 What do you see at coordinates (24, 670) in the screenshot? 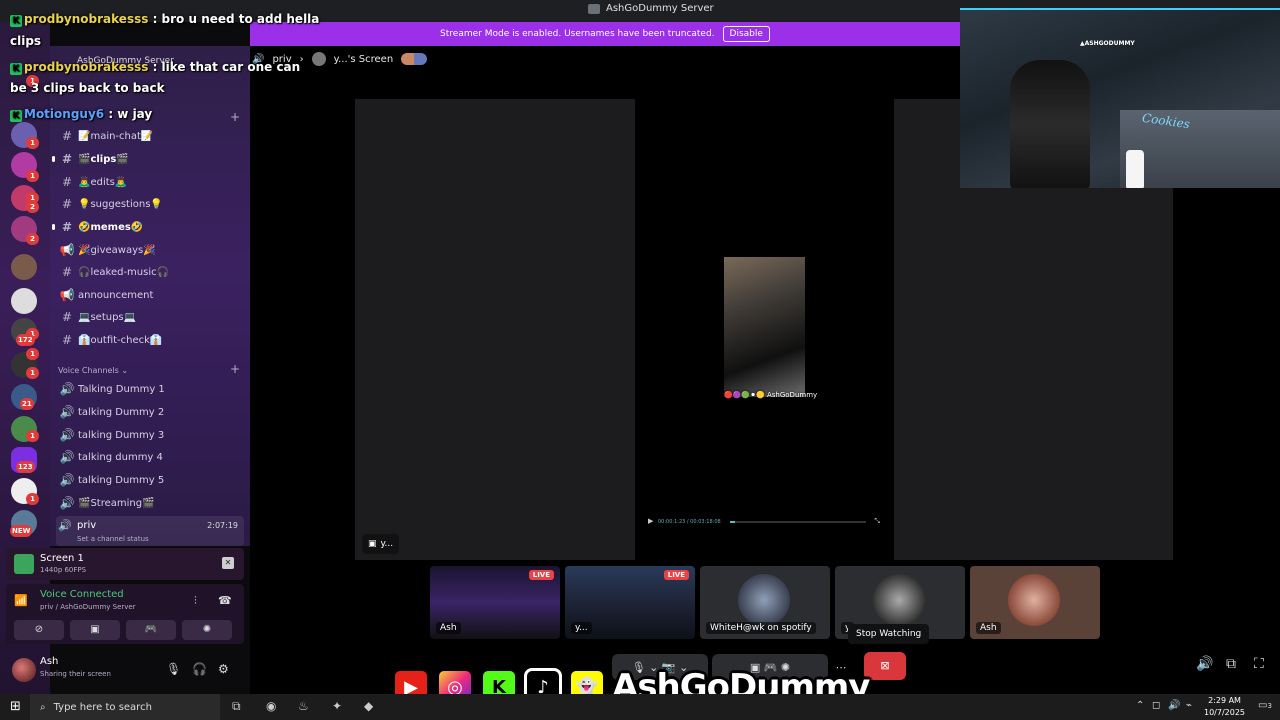
I see `avatar` at bounding box center [24, 670].